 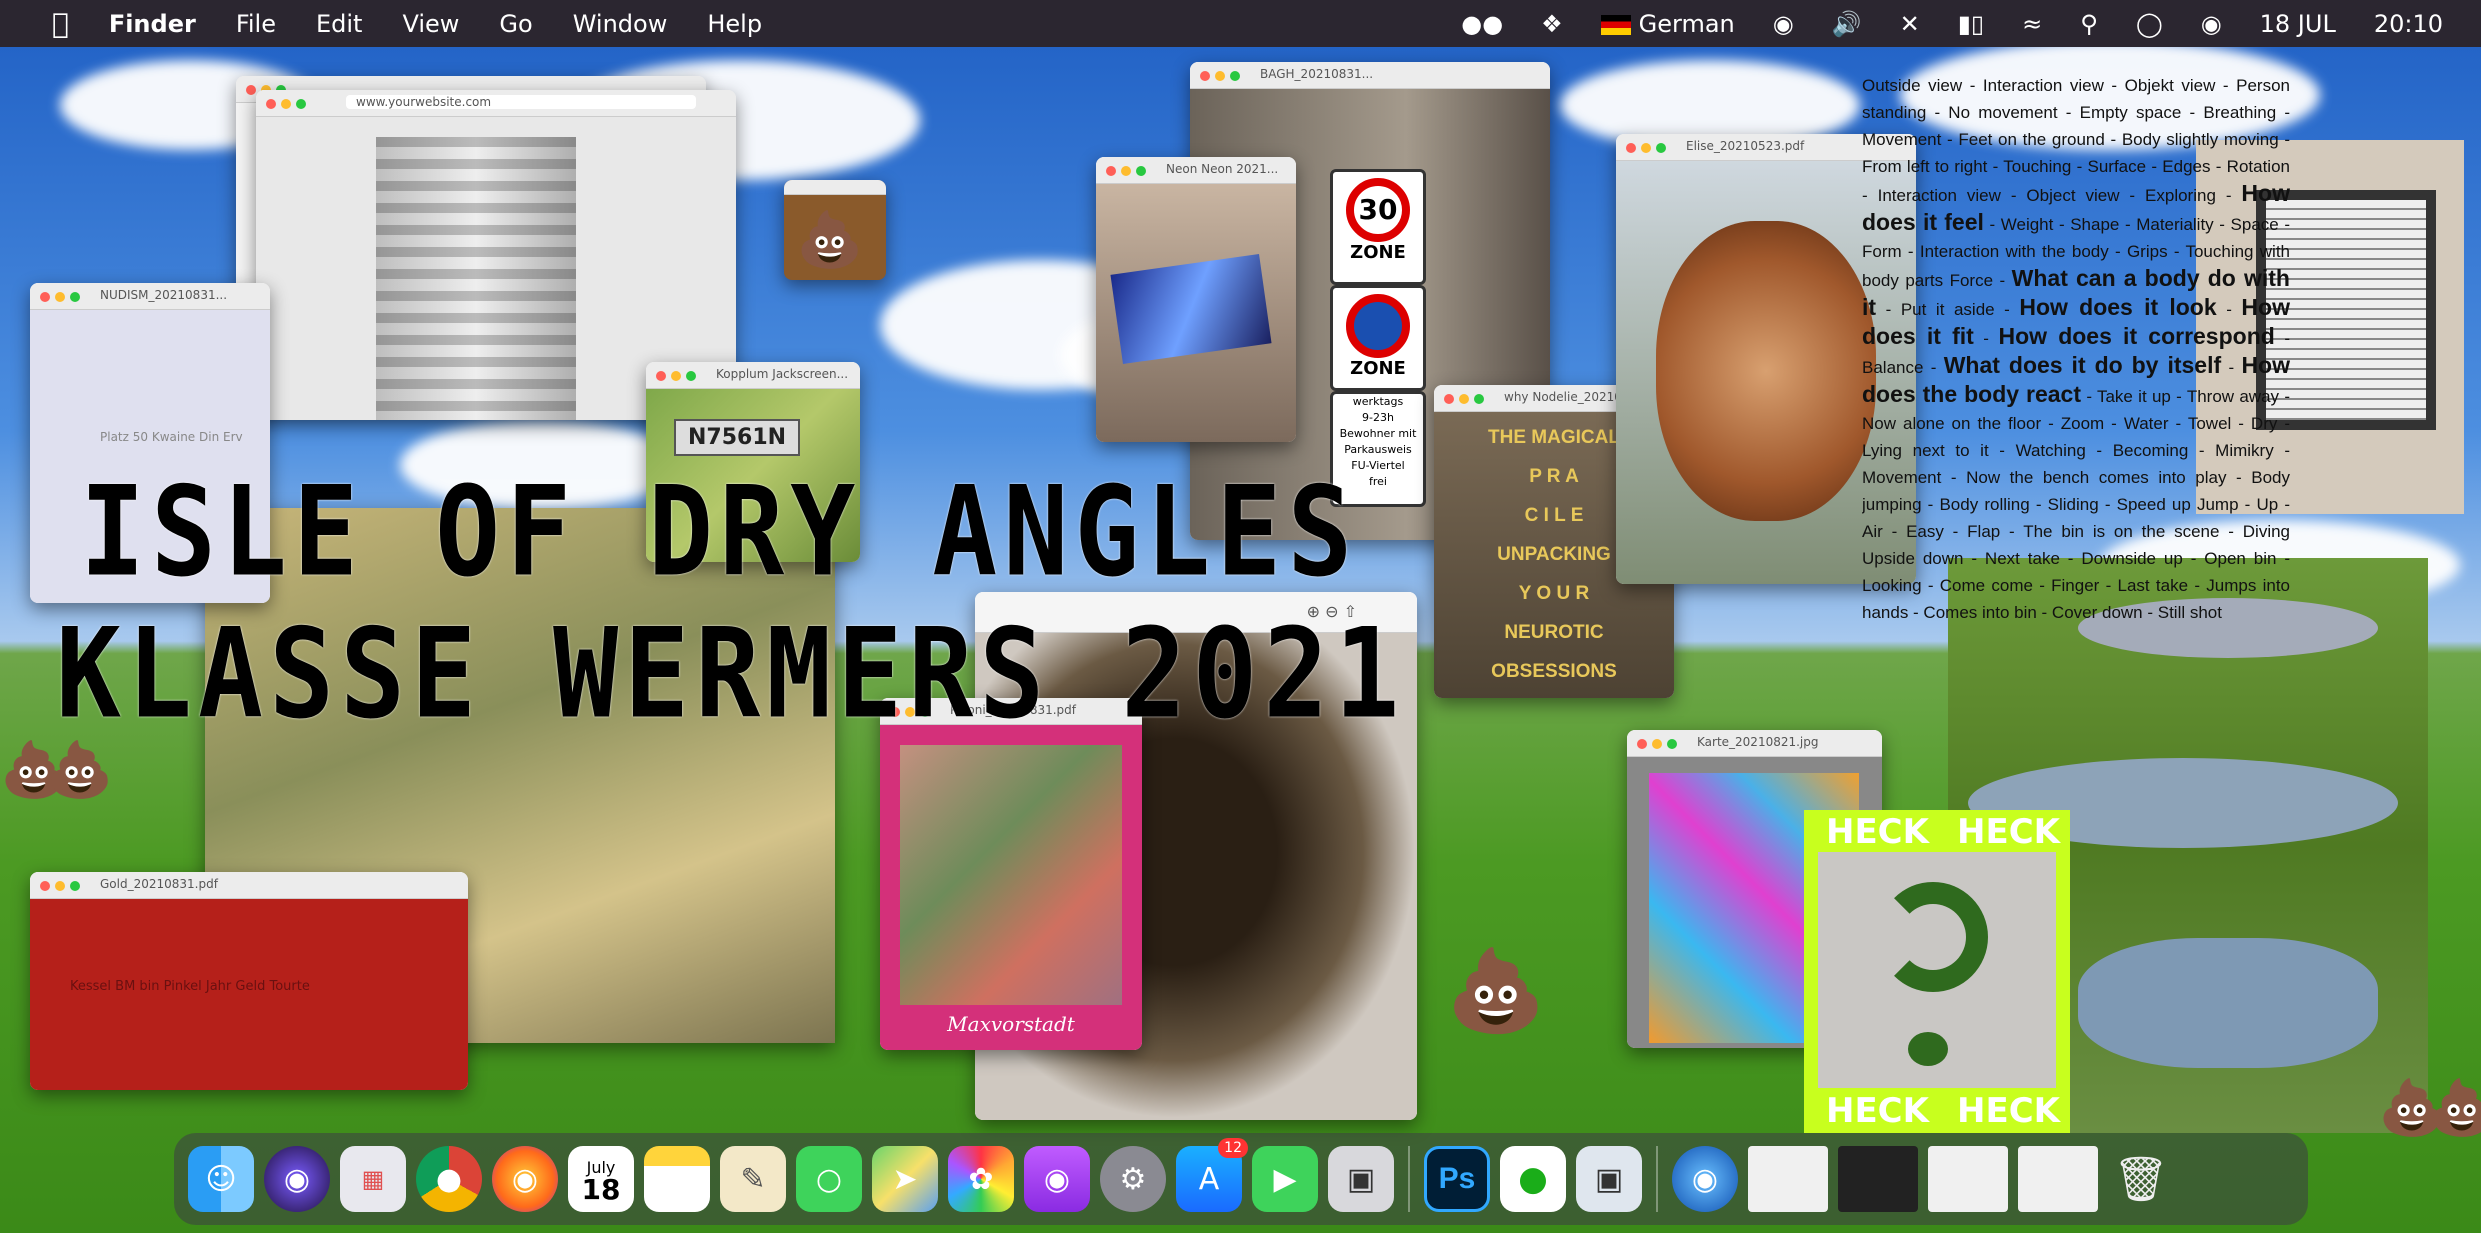 What do you see at coordinates (1191, 309) in the screenshot?
I see `monitor-image` at bounding box center [1191, 309].